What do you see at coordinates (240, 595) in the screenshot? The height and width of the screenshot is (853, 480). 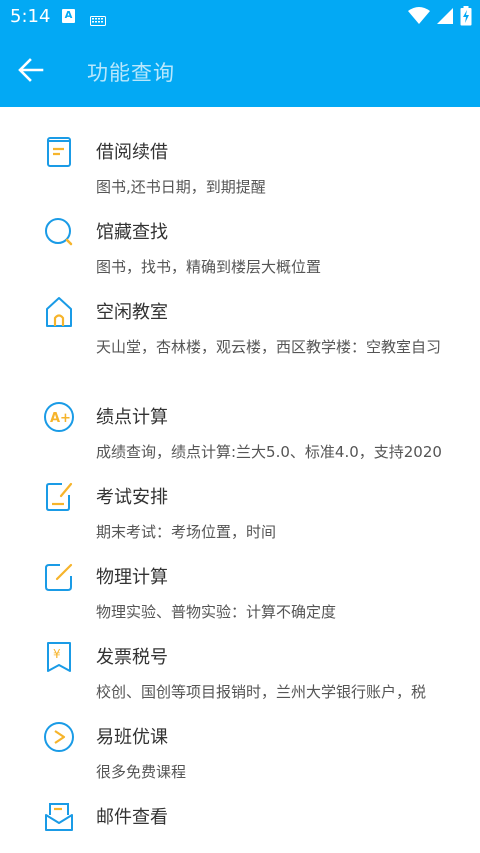 I see `list-item-physics: 物理计算 物理实验、普物实验：计算不确定度` at bounding box center [240, 595].